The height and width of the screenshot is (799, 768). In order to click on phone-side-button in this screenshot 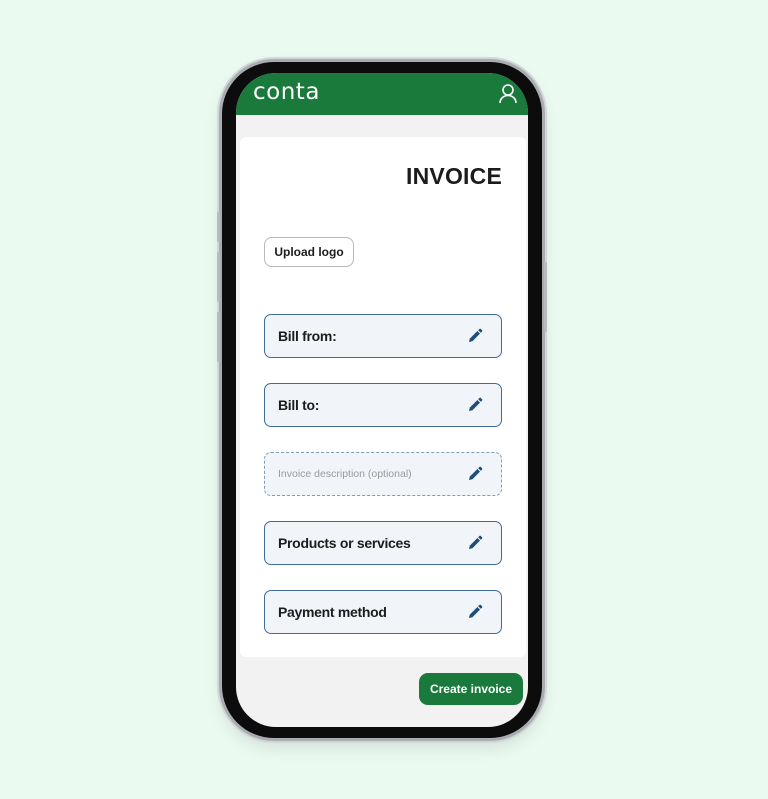, I will do `click(218, 227)`.